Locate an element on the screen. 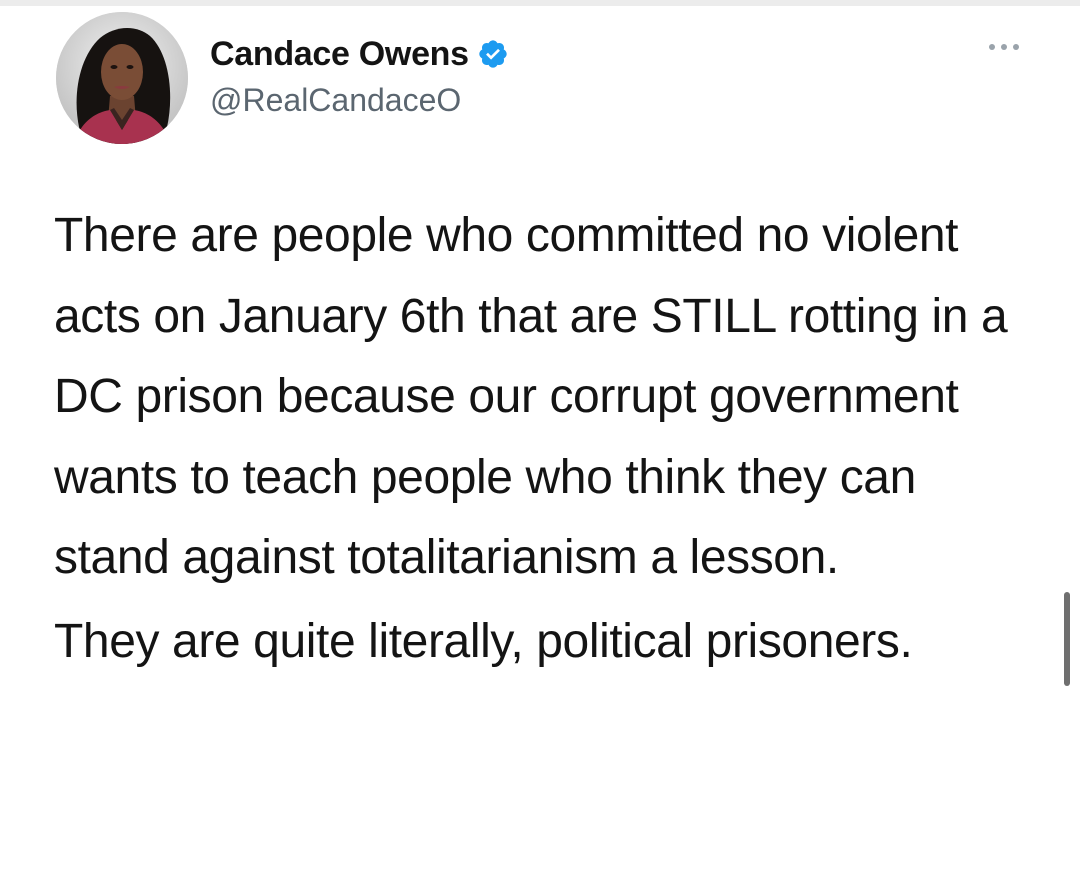 This screenshot has width=1080, height=873. scrollbar-thumb is located at coordinates (1067, 639).